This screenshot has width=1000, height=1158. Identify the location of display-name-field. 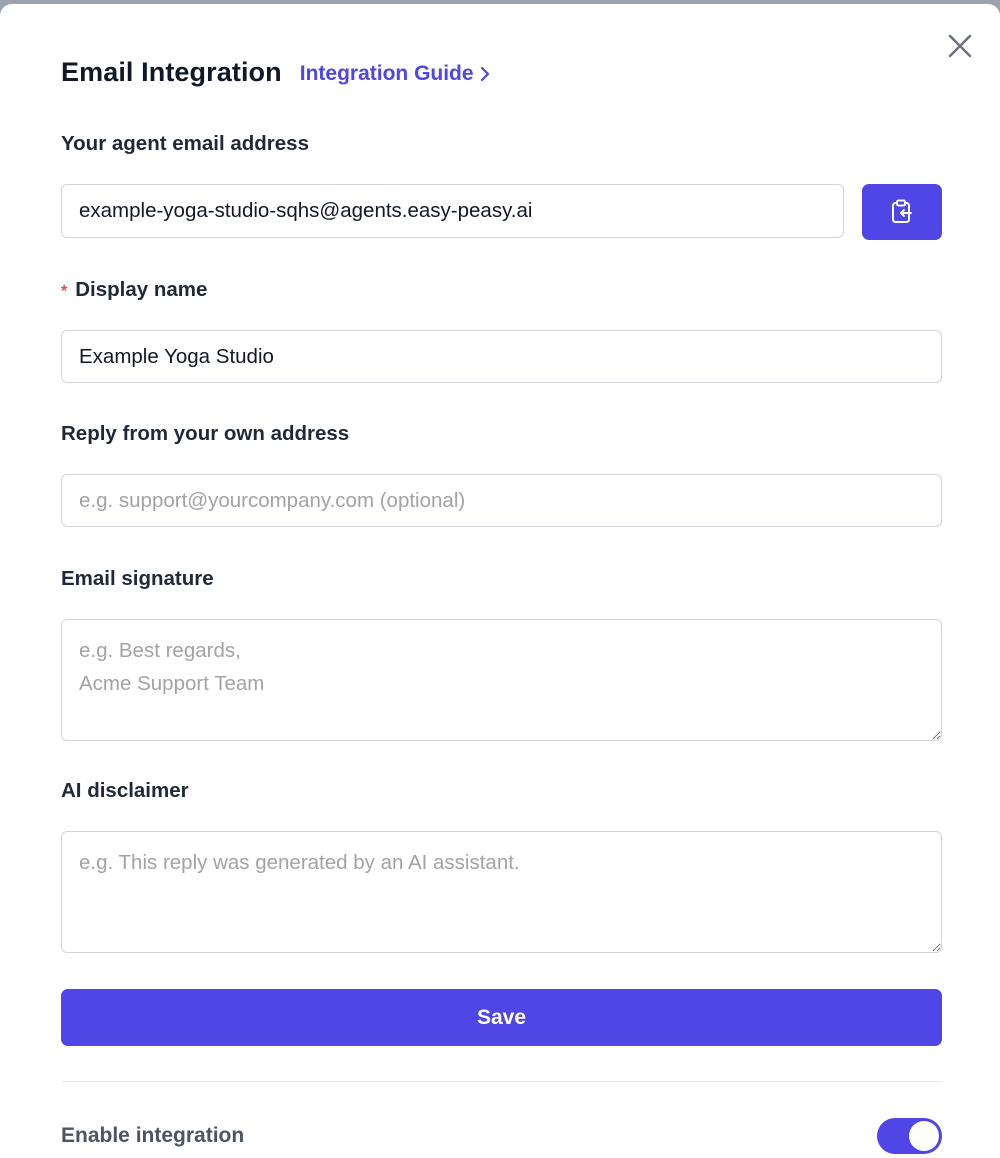
(501, 356).